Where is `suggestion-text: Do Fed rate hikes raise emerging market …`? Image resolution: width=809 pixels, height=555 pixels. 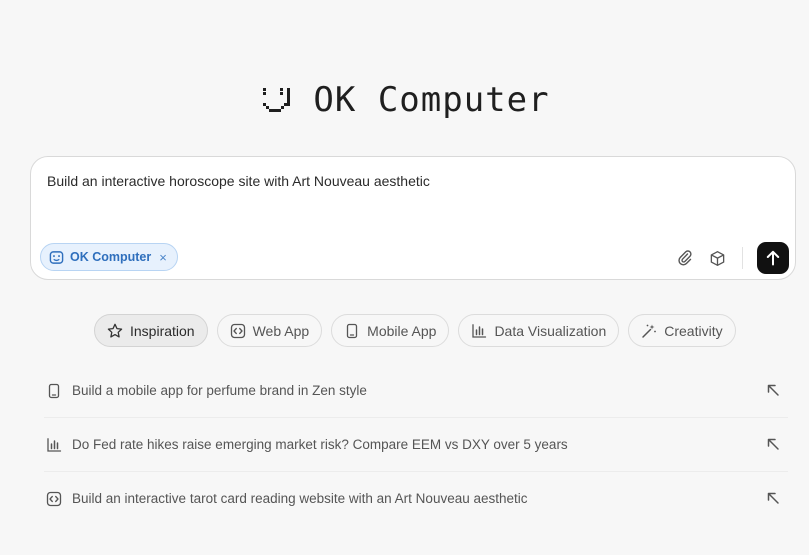
suggestion-text: Do Fed rate hikes raise emerging market … is located at coordinates (320, 444).